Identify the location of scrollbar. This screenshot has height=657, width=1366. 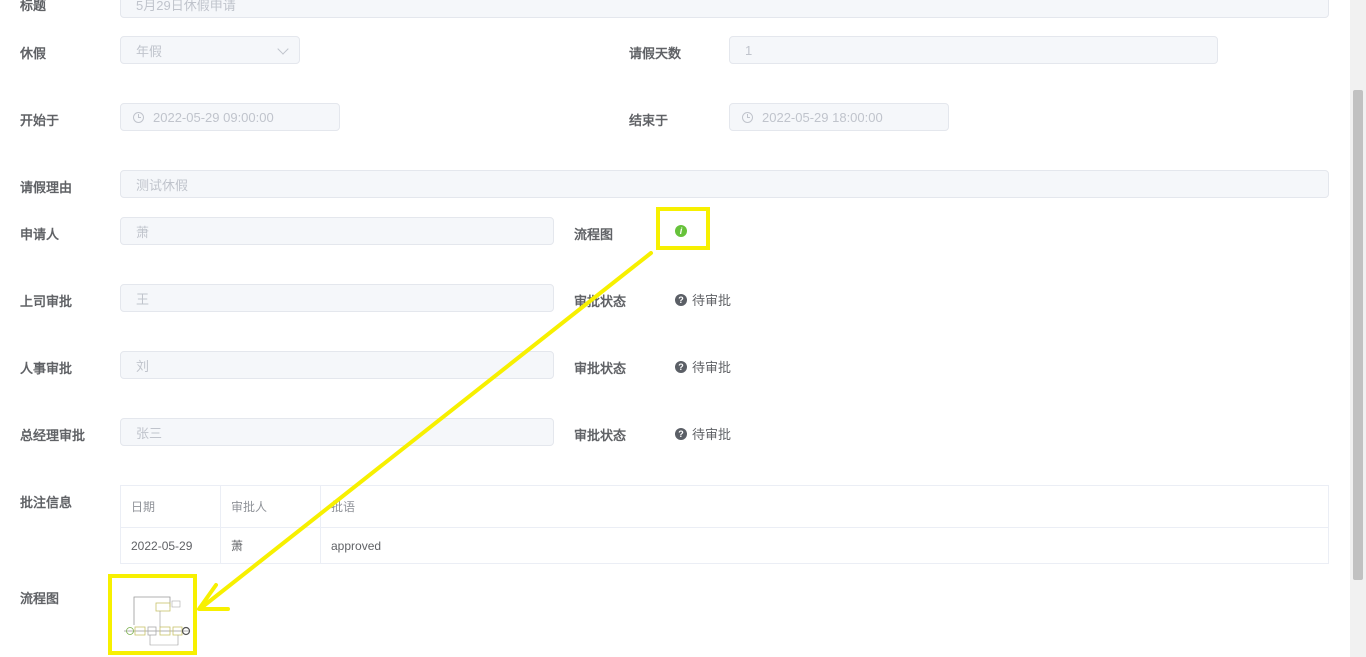
(1358, 328).